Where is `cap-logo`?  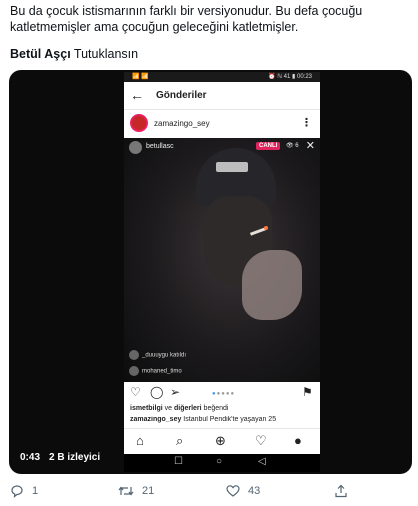 cap-logo is located at coordinates (232, 167).